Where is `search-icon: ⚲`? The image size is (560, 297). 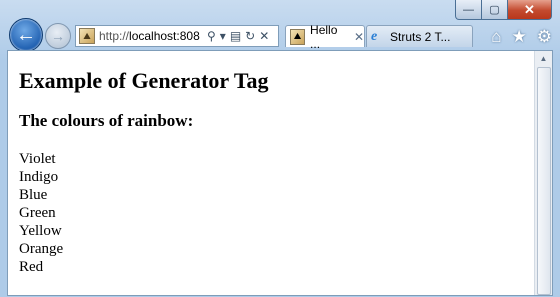 search-icon: ⚲ is located at coordinates (211, 36).